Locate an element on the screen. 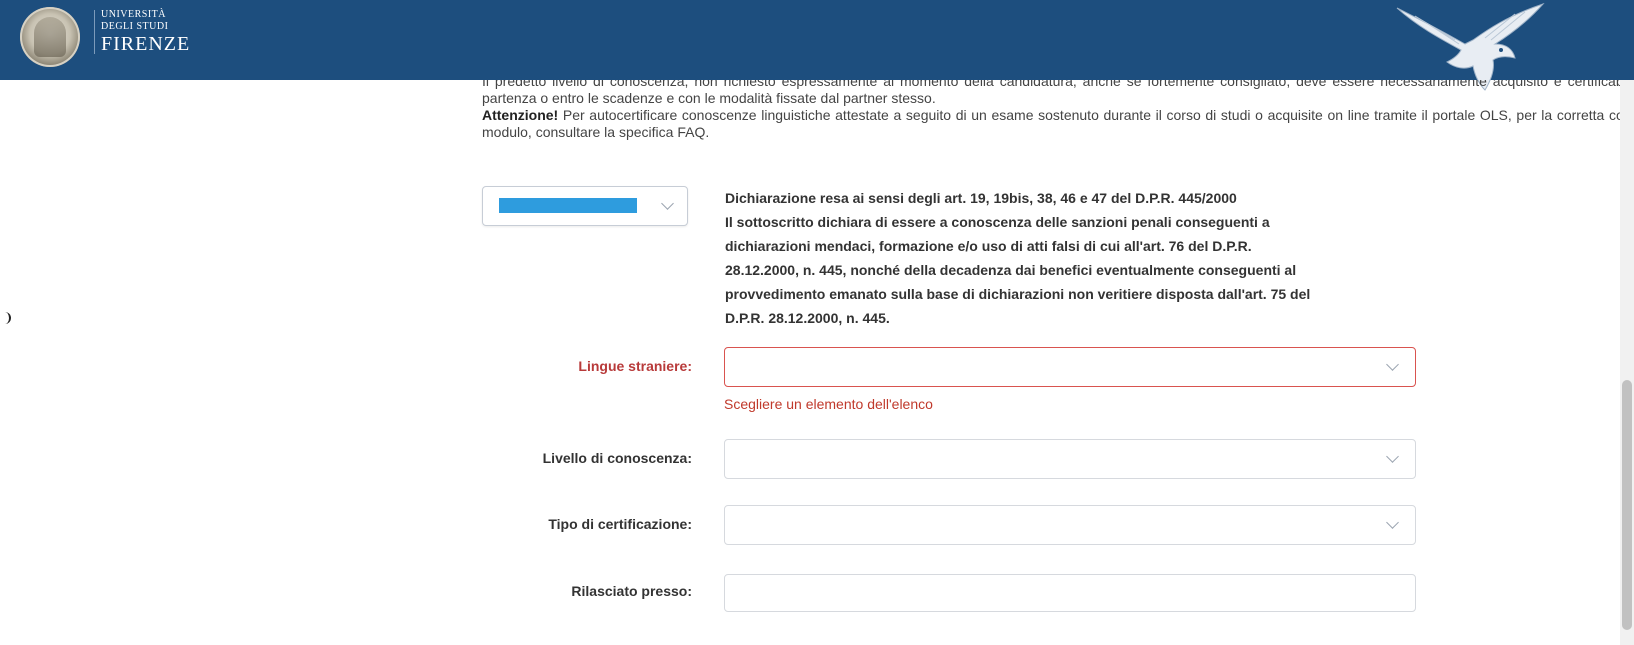  livello-label: Livello di conoscenza: is located at coordinates (617, 458).